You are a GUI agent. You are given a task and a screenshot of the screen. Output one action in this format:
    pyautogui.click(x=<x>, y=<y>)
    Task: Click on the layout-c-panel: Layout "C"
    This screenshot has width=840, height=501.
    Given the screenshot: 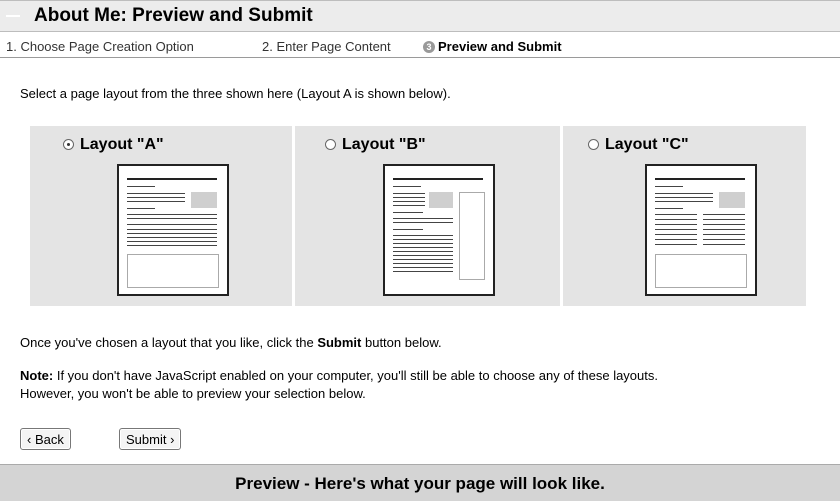 What is the action you would take?
    pyautogui.click(x=684, y=216)
    